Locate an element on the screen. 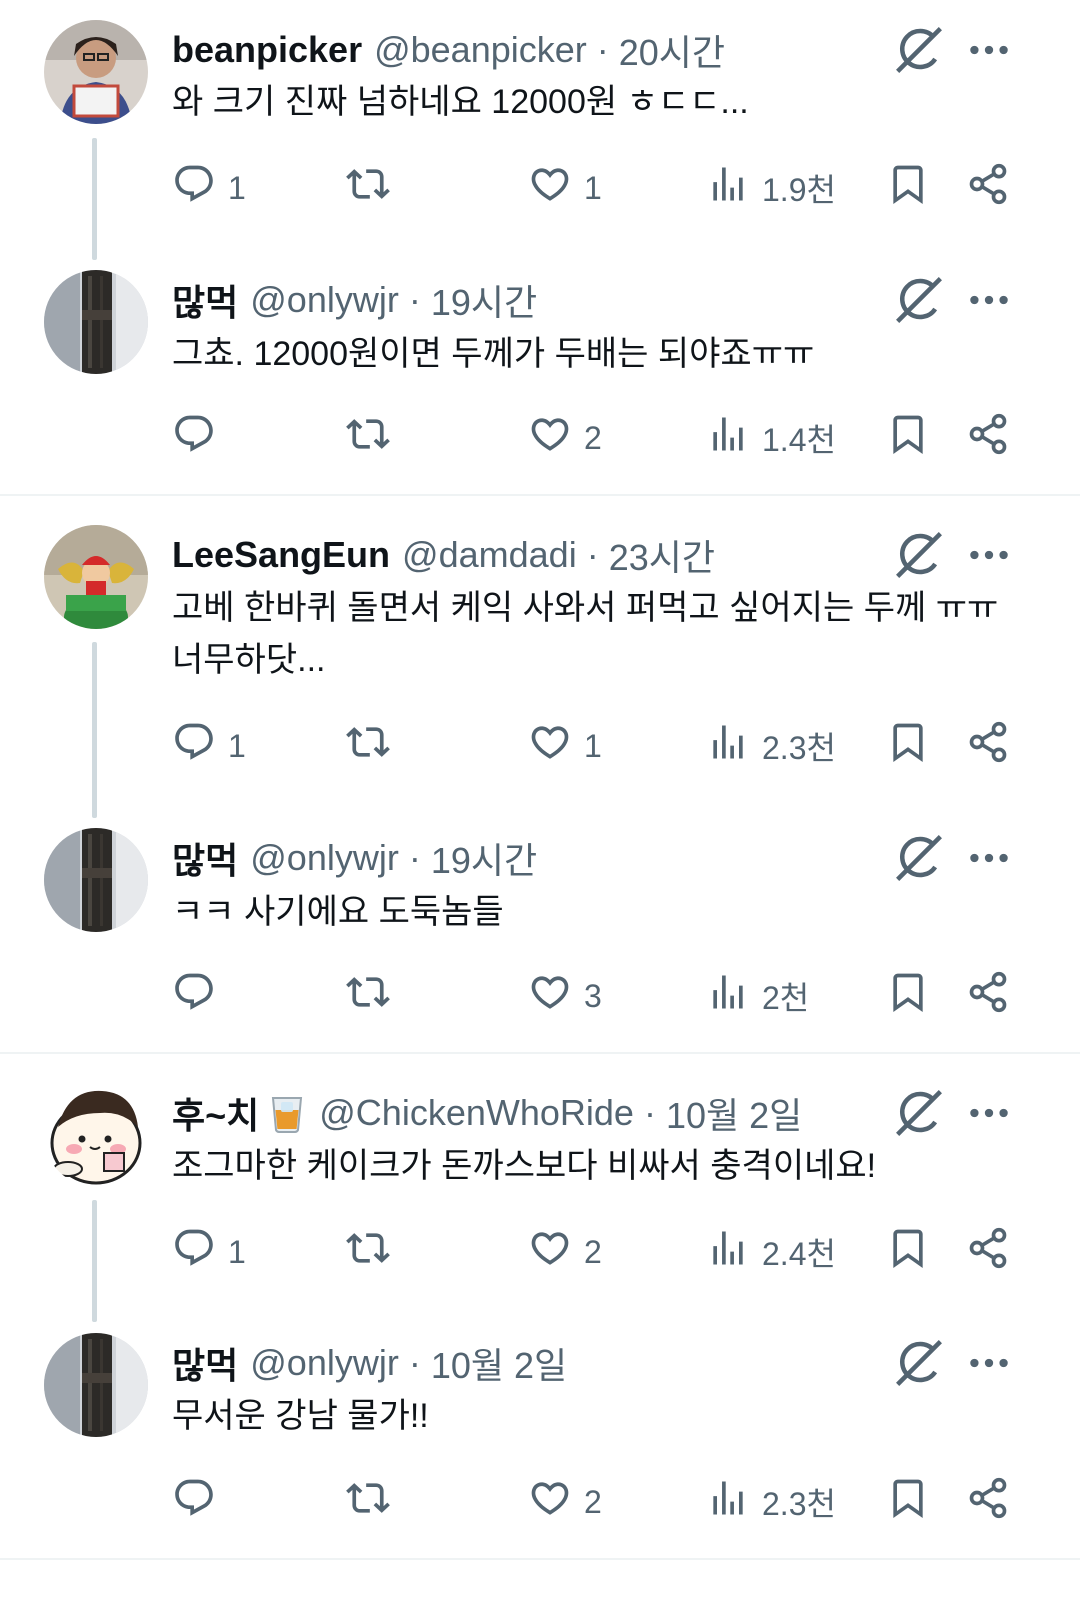 The height and width of the screenshot is (1604, 1080). analytics-bars-icon is located at coordinates (728, 438).